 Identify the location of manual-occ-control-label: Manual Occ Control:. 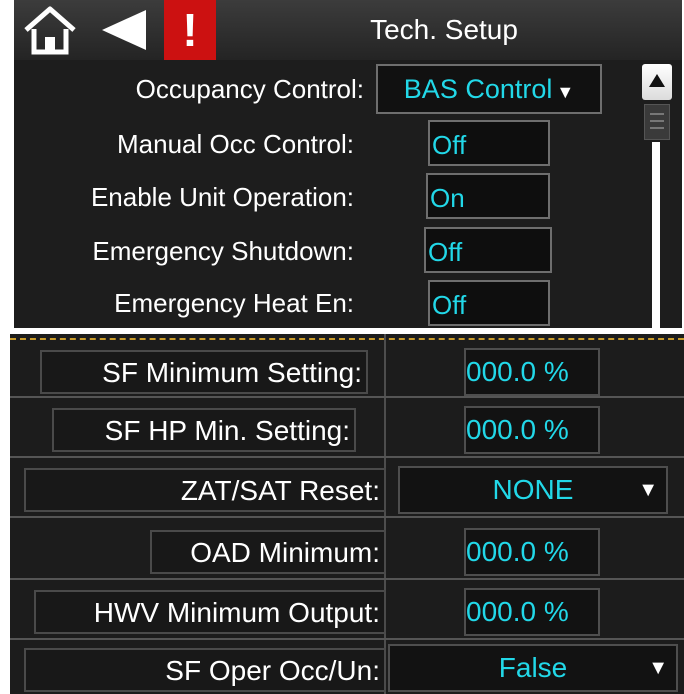
(235, 144).